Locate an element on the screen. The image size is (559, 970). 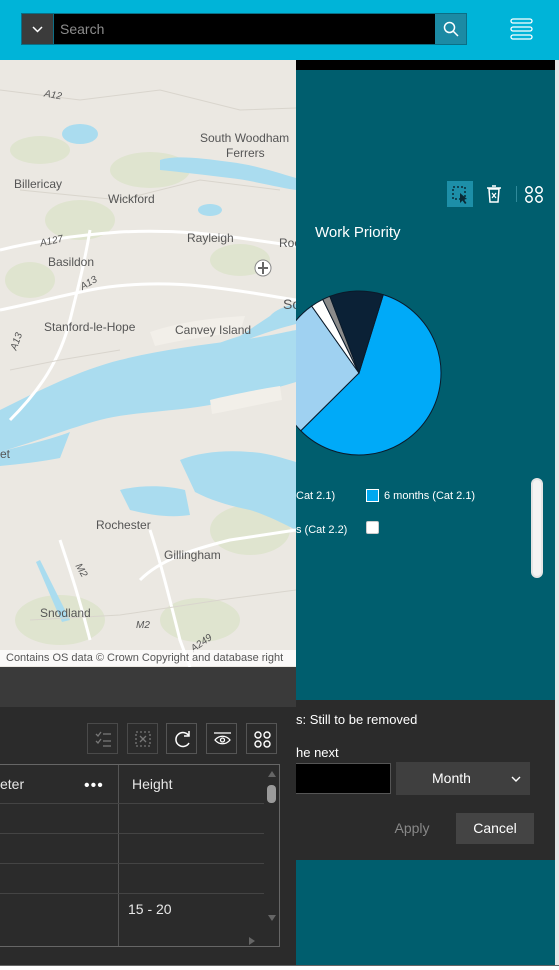
map-label-rayleigh: Rayleigh is located at coordinates (210, 238).